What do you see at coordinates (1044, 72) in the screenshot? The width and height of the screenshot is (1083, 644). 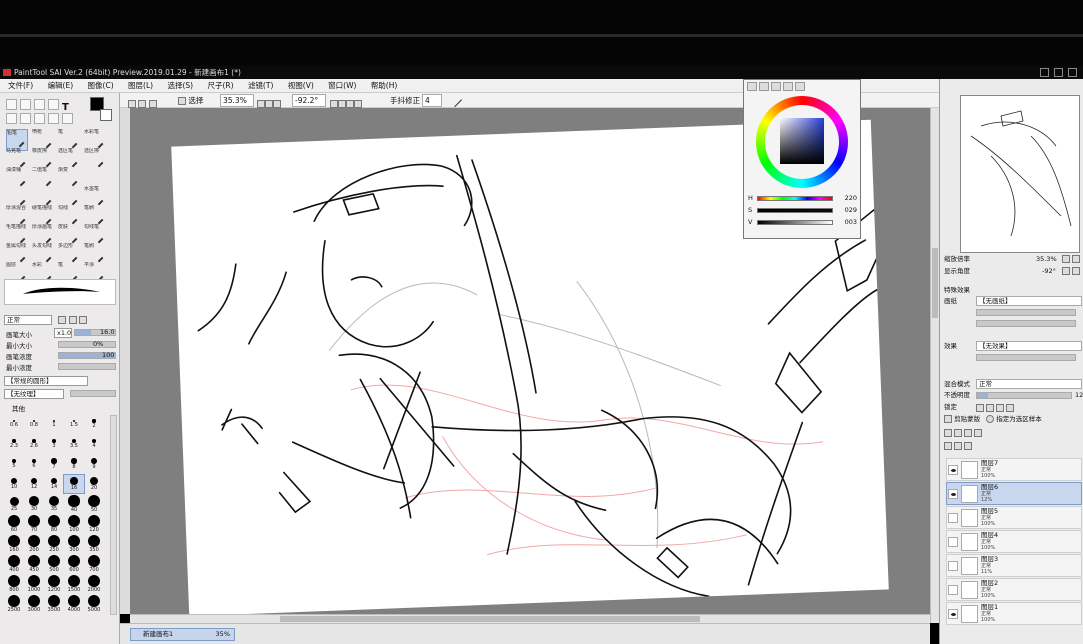 I see `minimize-icon` at bounding box center [1044, 72].